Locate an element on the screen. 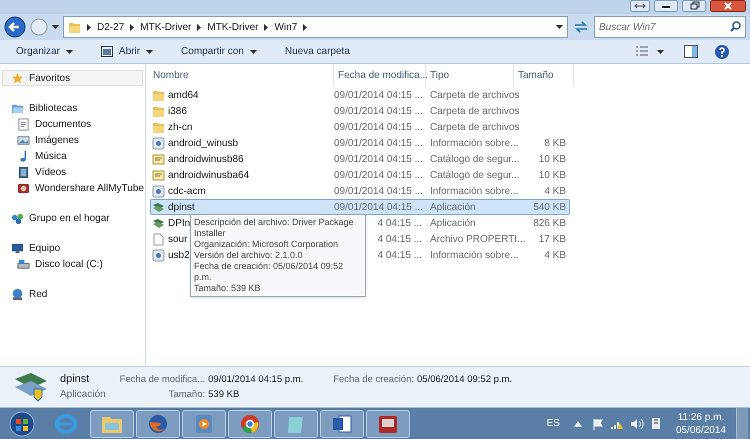  file-name: androidwinusb86 is located at coordinates (206, 159).